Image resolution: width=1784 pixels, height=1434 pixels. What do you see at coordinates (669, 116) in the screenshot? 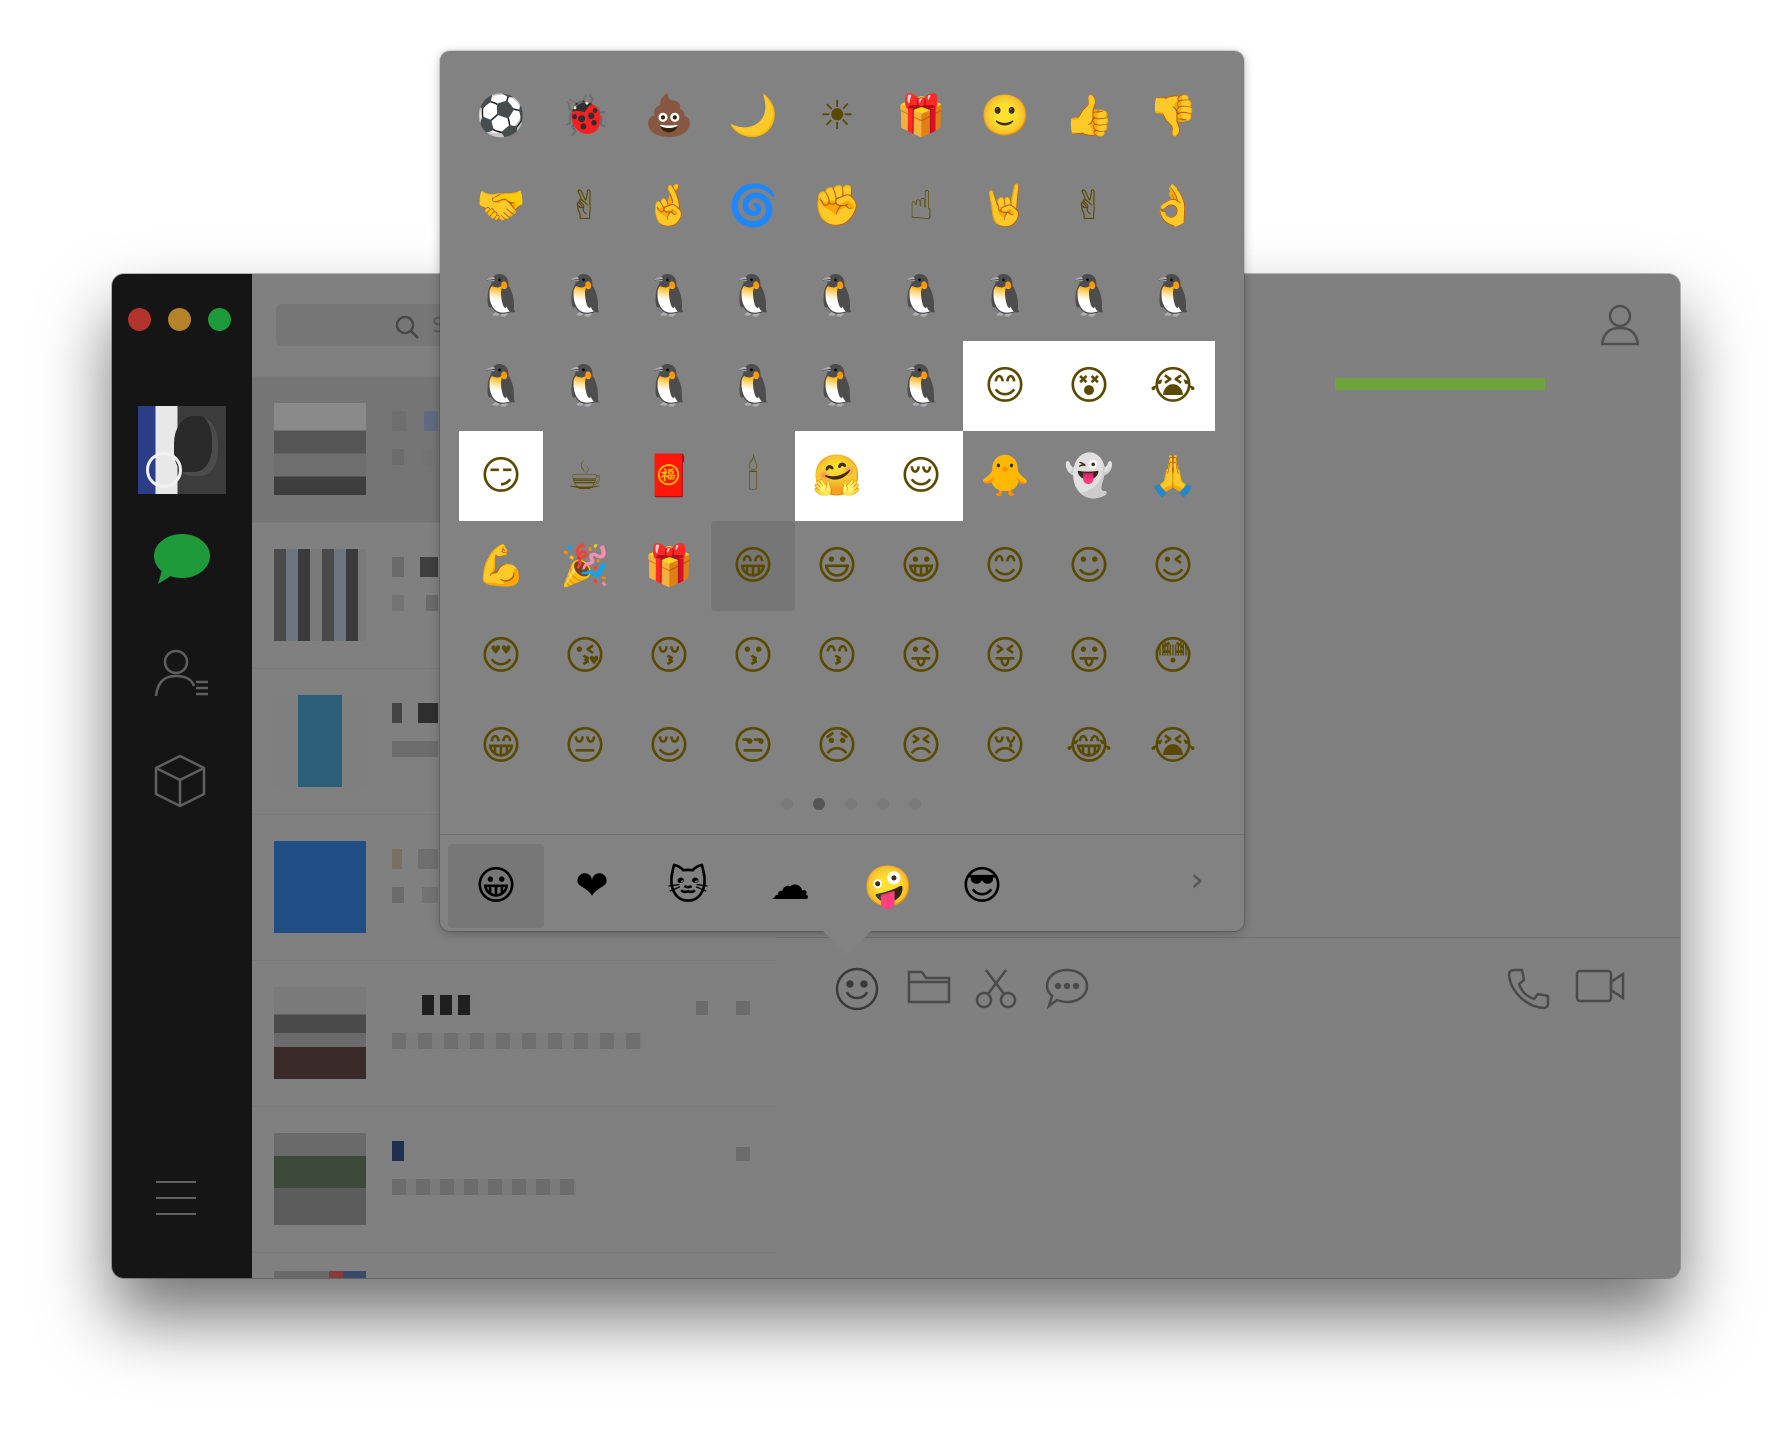
I see `emoji-cell: 💩` at bounding box center [669, 116].